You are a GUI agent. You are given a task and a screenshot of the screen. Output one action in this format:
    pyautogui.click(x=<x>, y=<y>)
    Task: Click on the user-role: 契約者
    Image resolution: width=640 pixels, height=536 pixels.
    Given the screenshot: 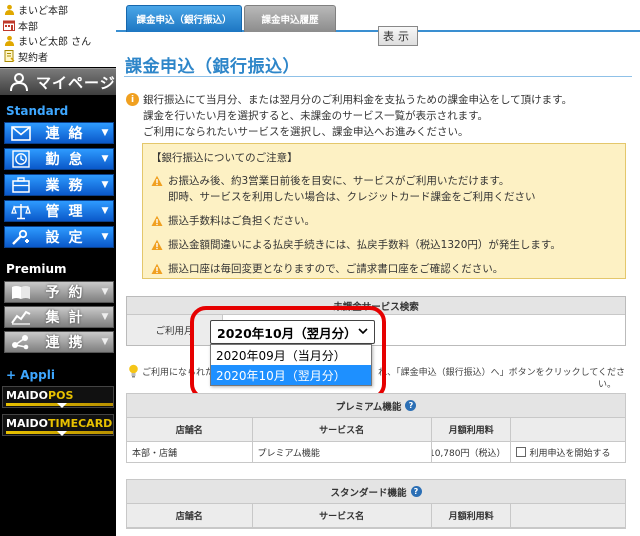 What is the action you would take?
    pyautogui.click(x=33, y=58)
    